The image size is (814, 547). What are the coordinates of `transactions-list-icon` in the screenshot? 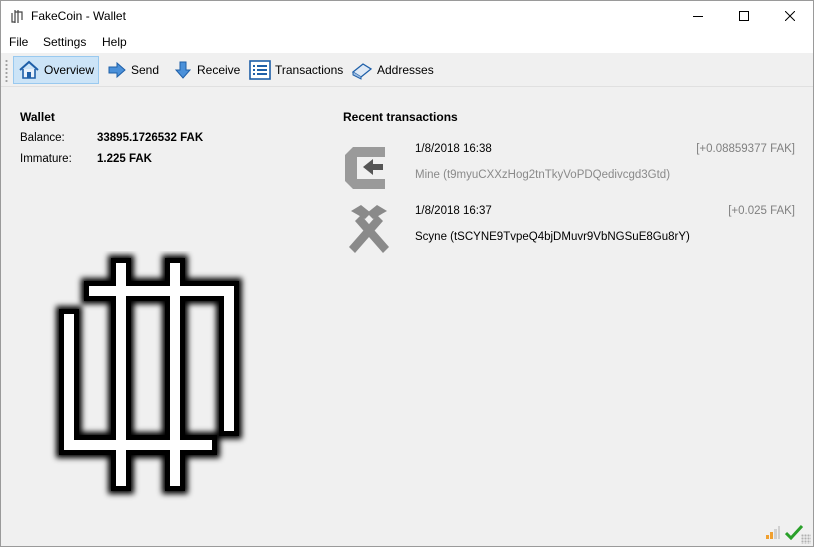 It's located at (260, 70).